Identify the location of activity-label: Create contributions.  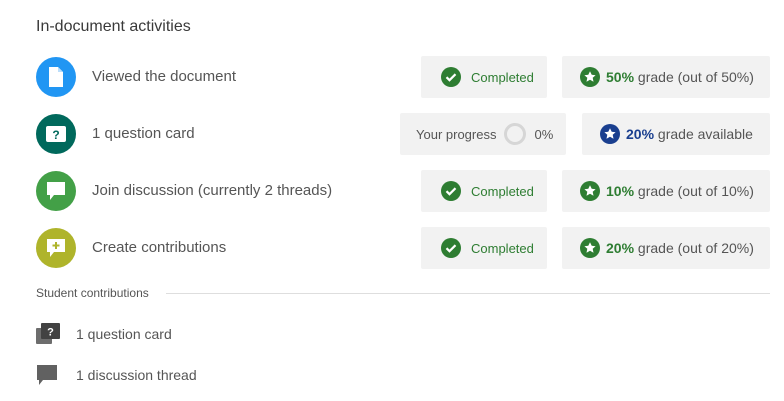
(159, 247).